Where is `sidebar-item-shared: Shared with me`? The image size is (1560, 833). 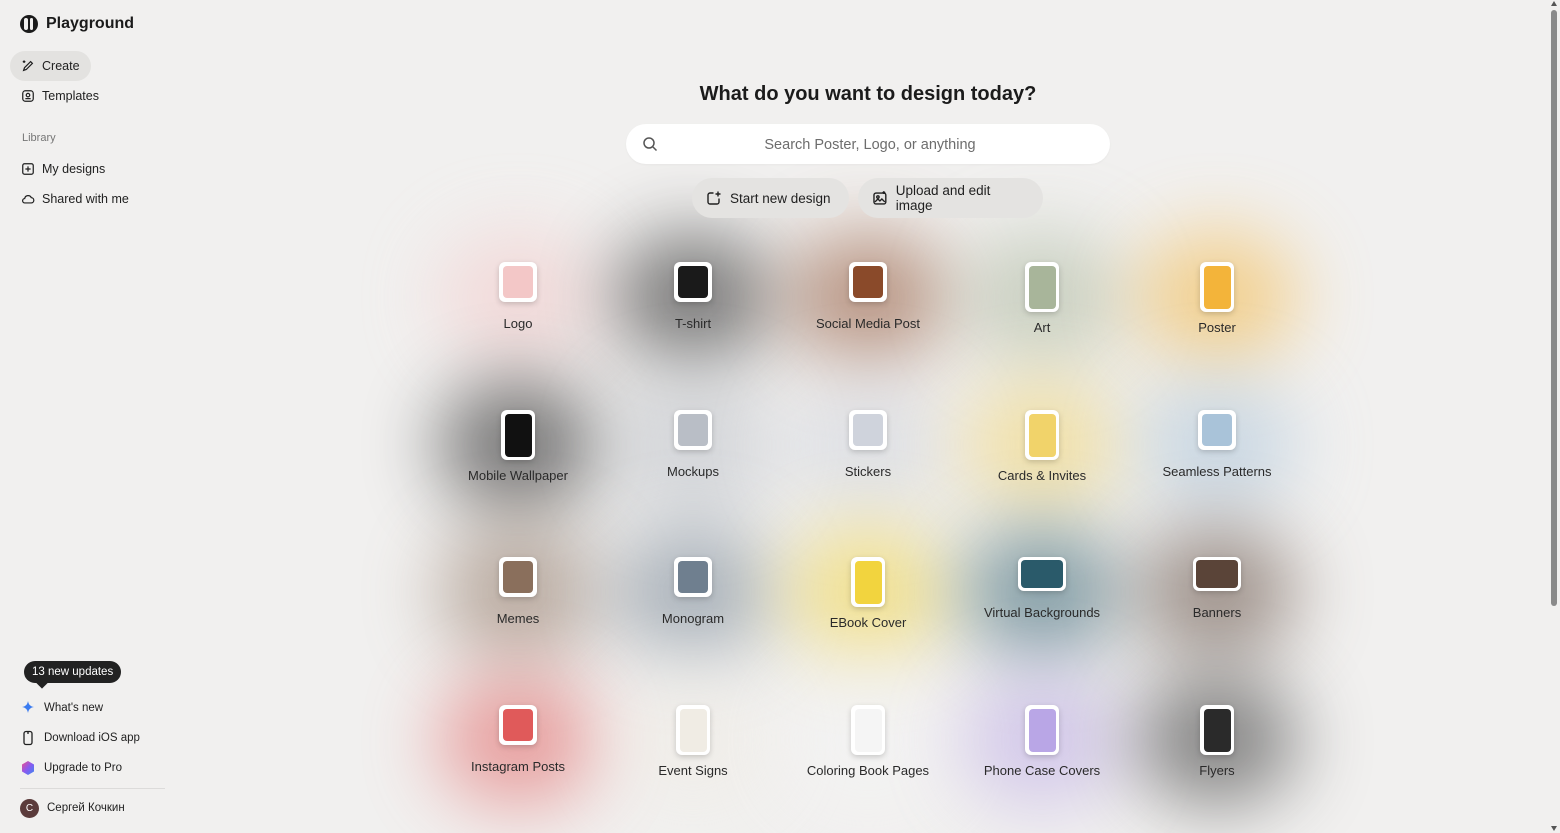 sidebar-item-shared: Shared with me is located at coordinates (75, 199).